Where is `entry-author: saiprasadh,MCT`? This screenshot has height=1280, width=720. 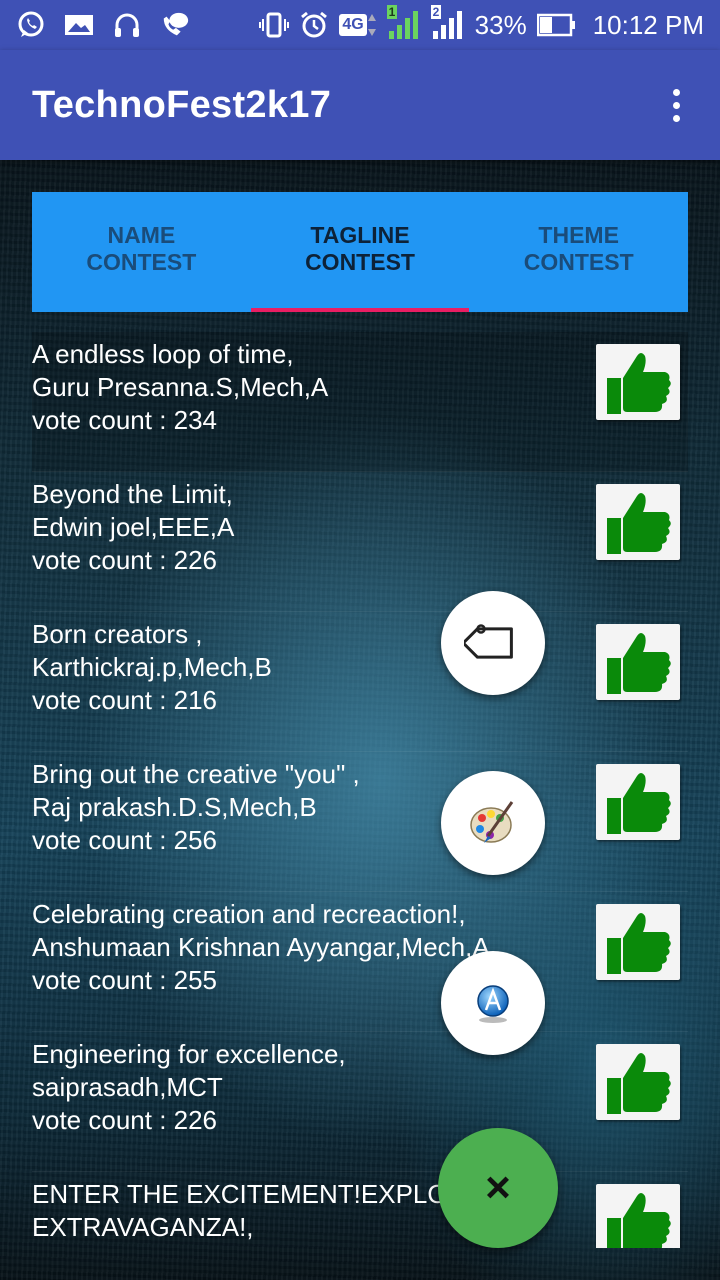 entry-author: saiprasadh,MCT is located at coordinates (127, 1087).